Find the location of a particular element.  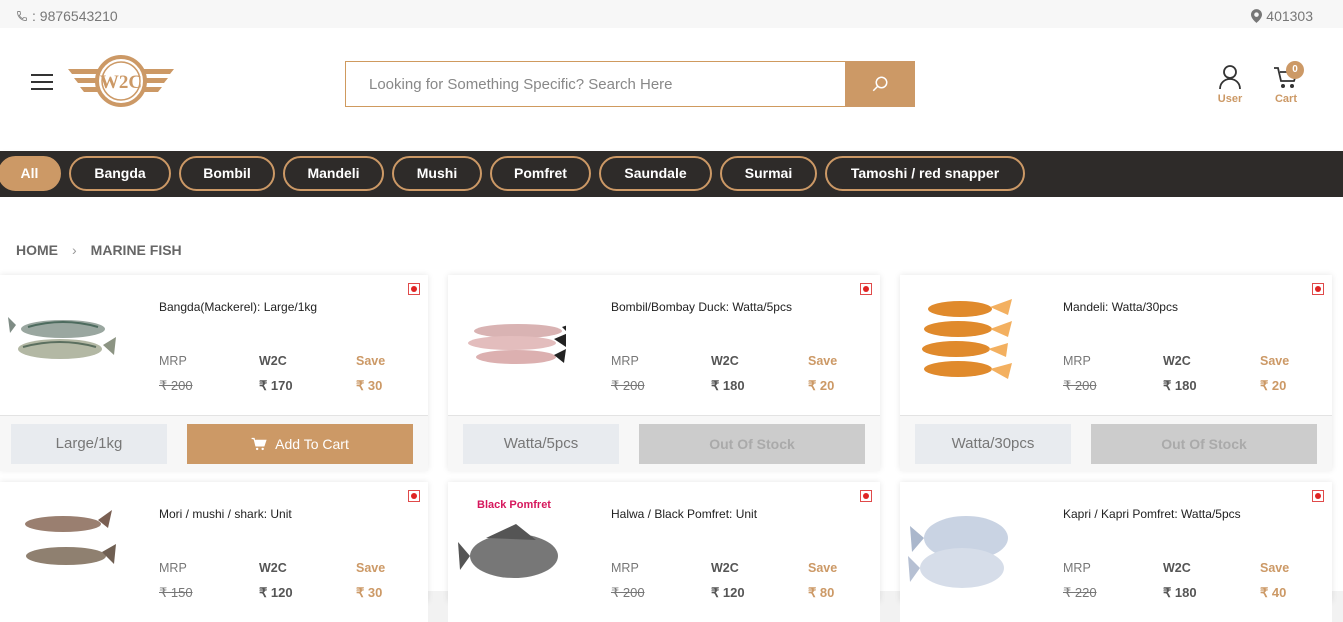

card-actions: Watta/5pcs Out Of Stock is located at coordinates (664, 443).